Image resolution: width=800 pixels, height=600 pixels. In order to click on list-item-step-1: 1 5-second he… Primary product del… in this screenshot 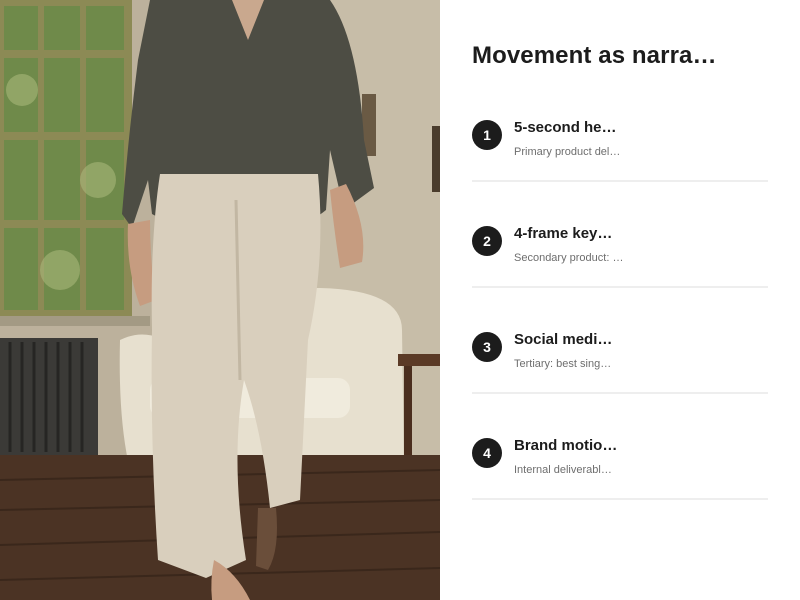, I will do `click(620, 143)`.